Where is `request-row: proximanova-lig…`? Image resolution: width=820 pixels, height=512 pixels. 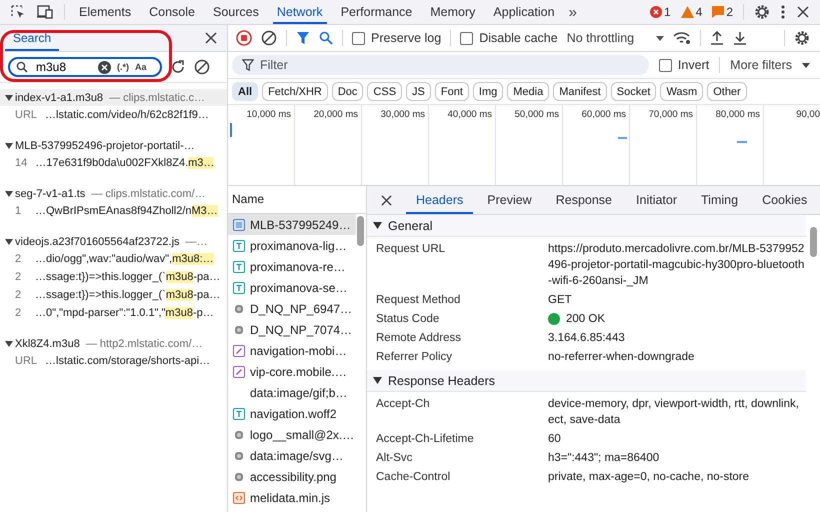
request-row: proximanova-lig… is located at coordinates (292, 245).